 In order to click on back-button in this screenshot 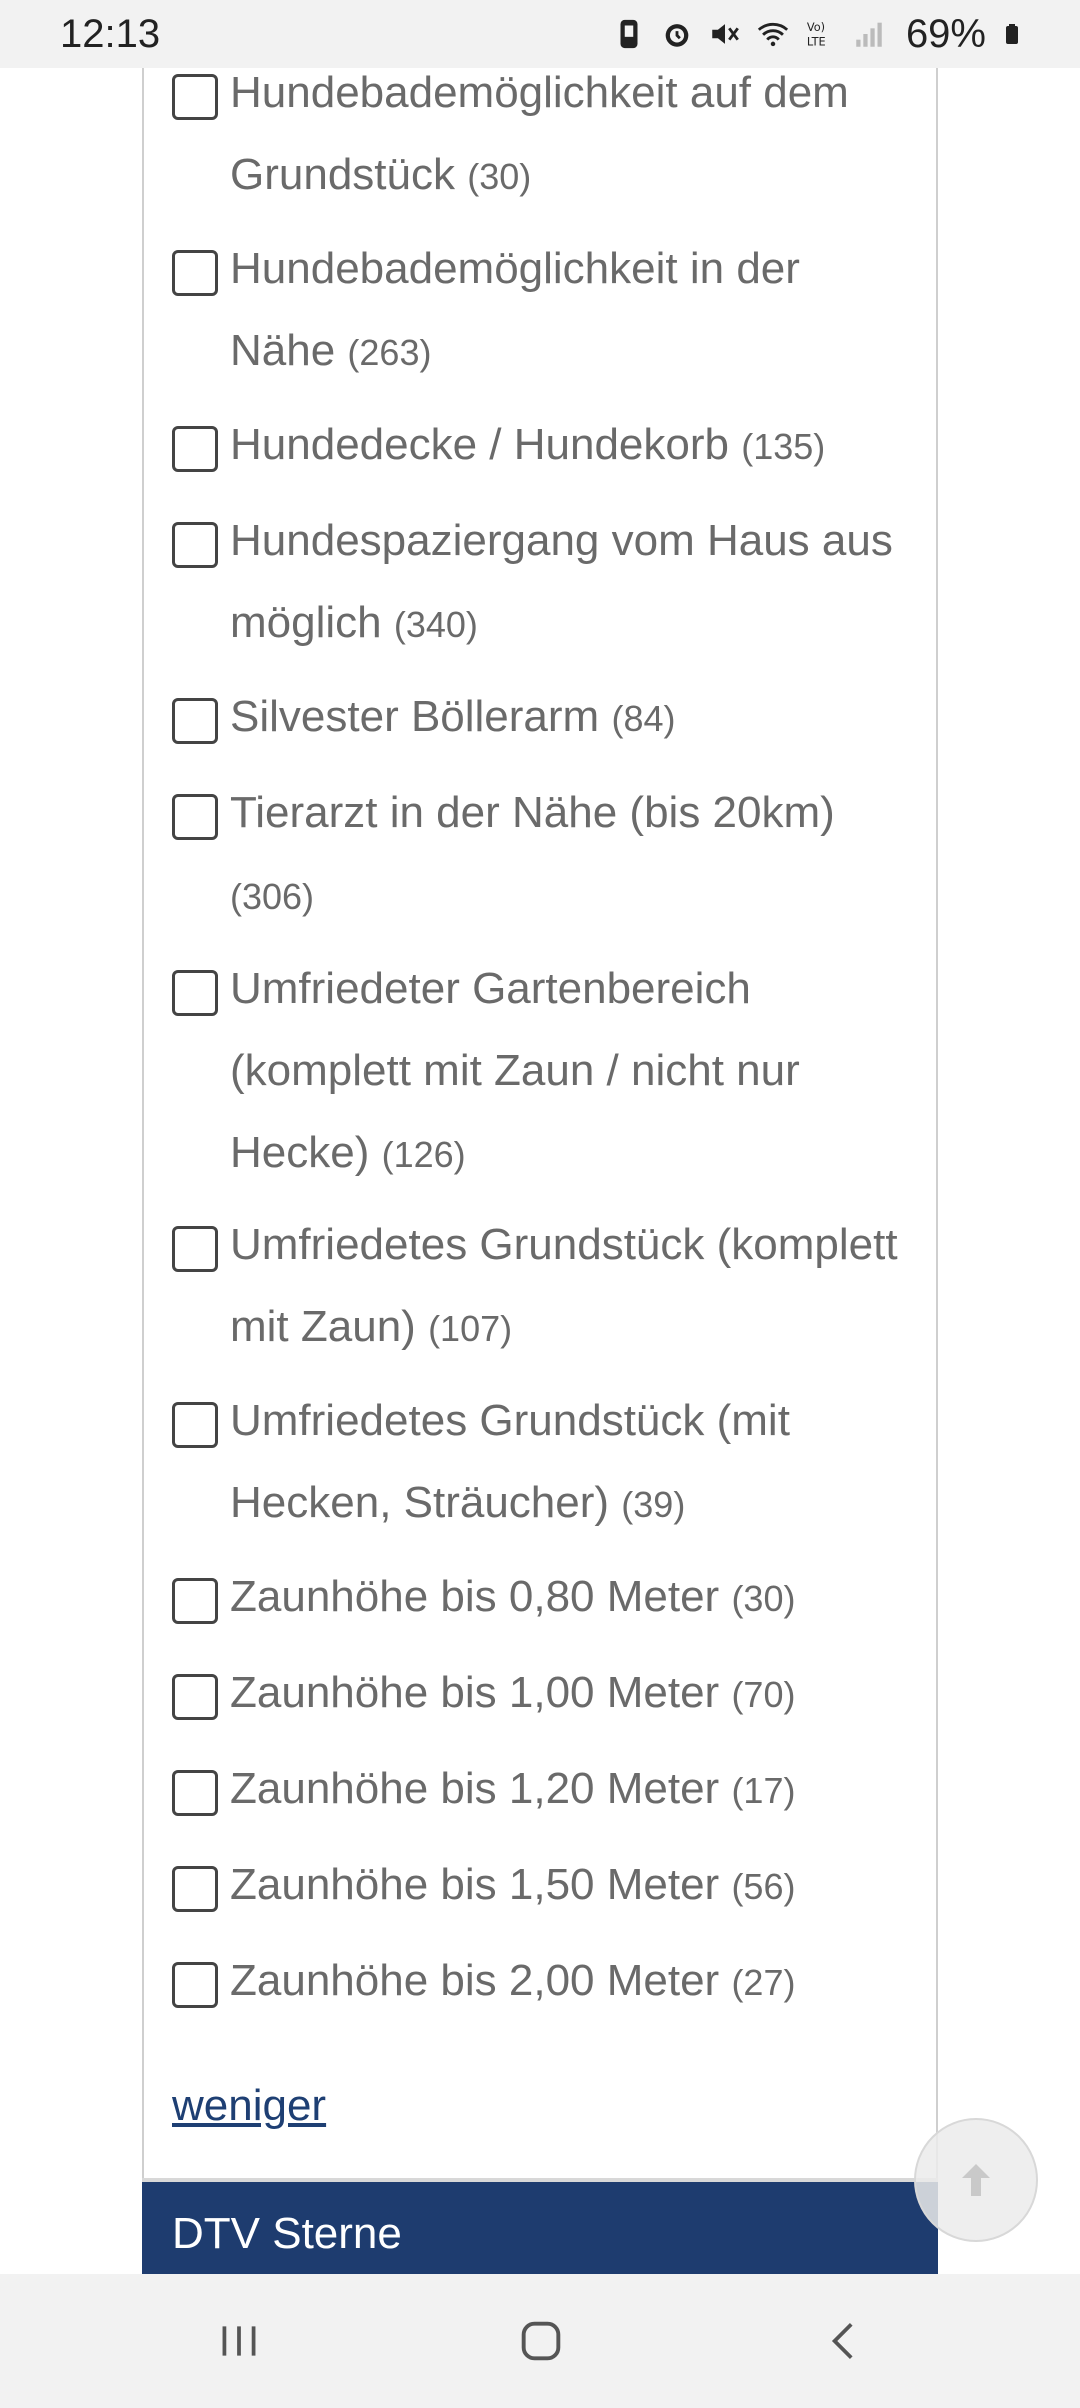, I will do `click(845, 2341)`.